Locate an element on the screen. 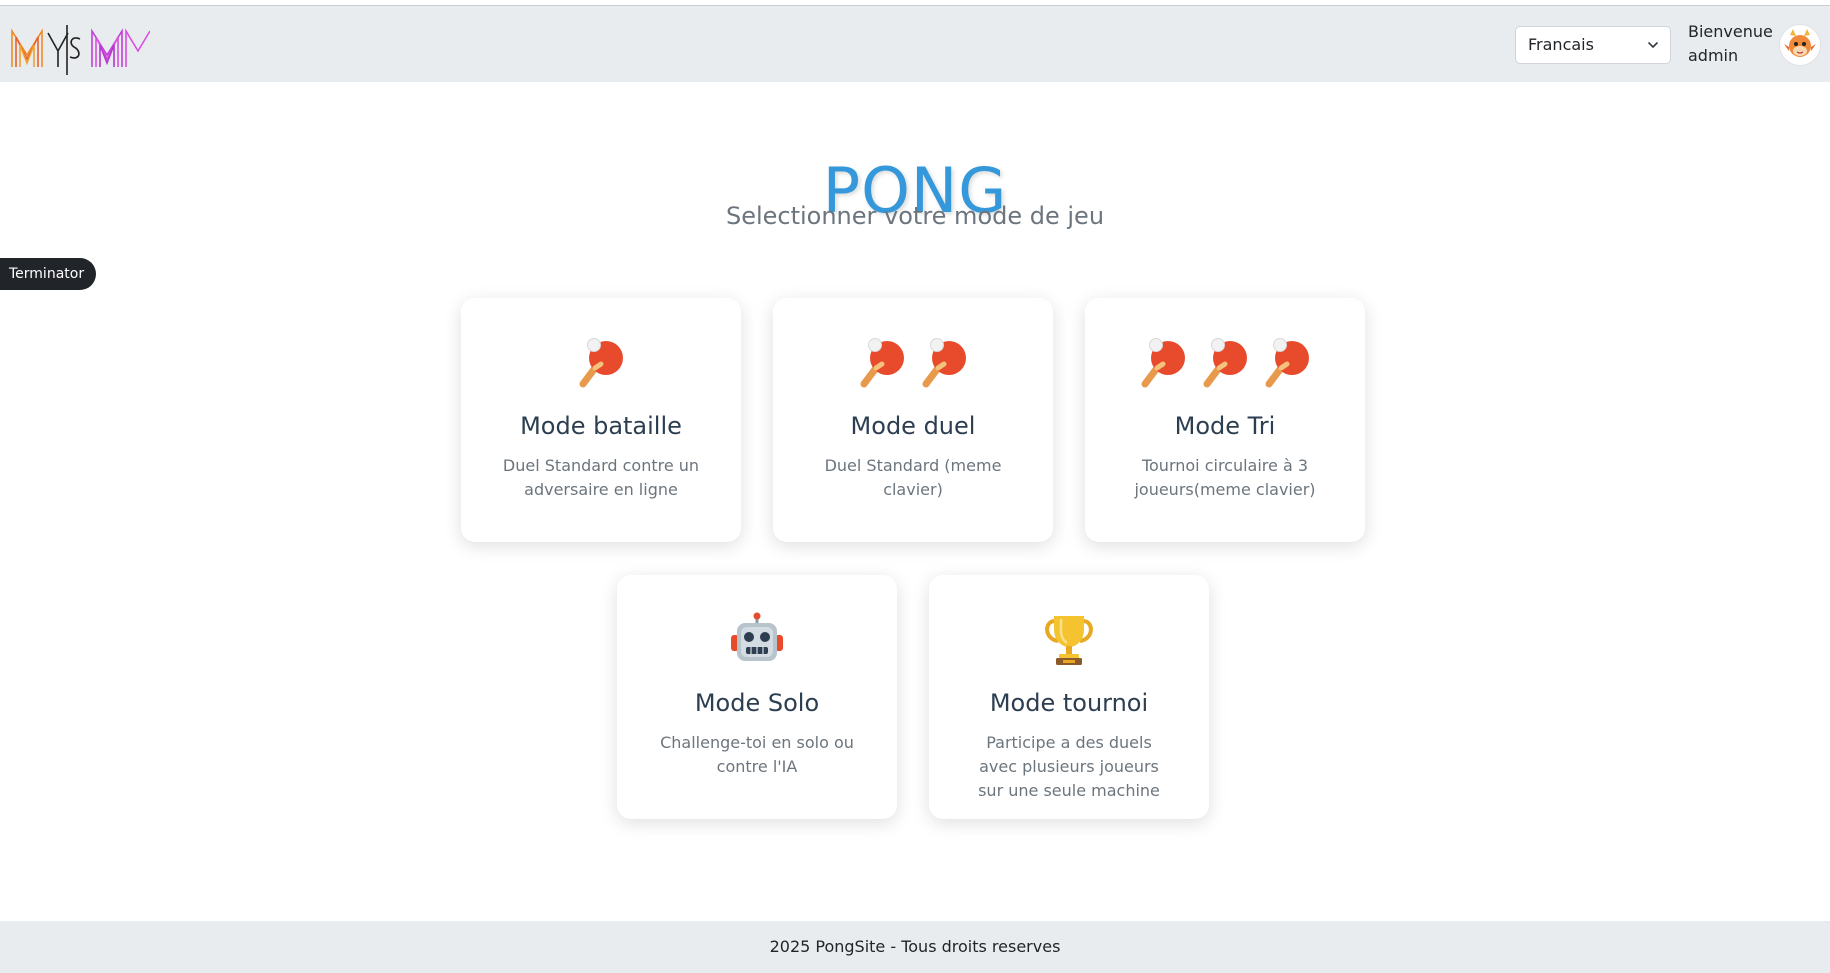 The width and height of the screenshot is (1830, 973). page-subtitle: Selectionner votre mode de jeu is located at coordinates (915, 216).